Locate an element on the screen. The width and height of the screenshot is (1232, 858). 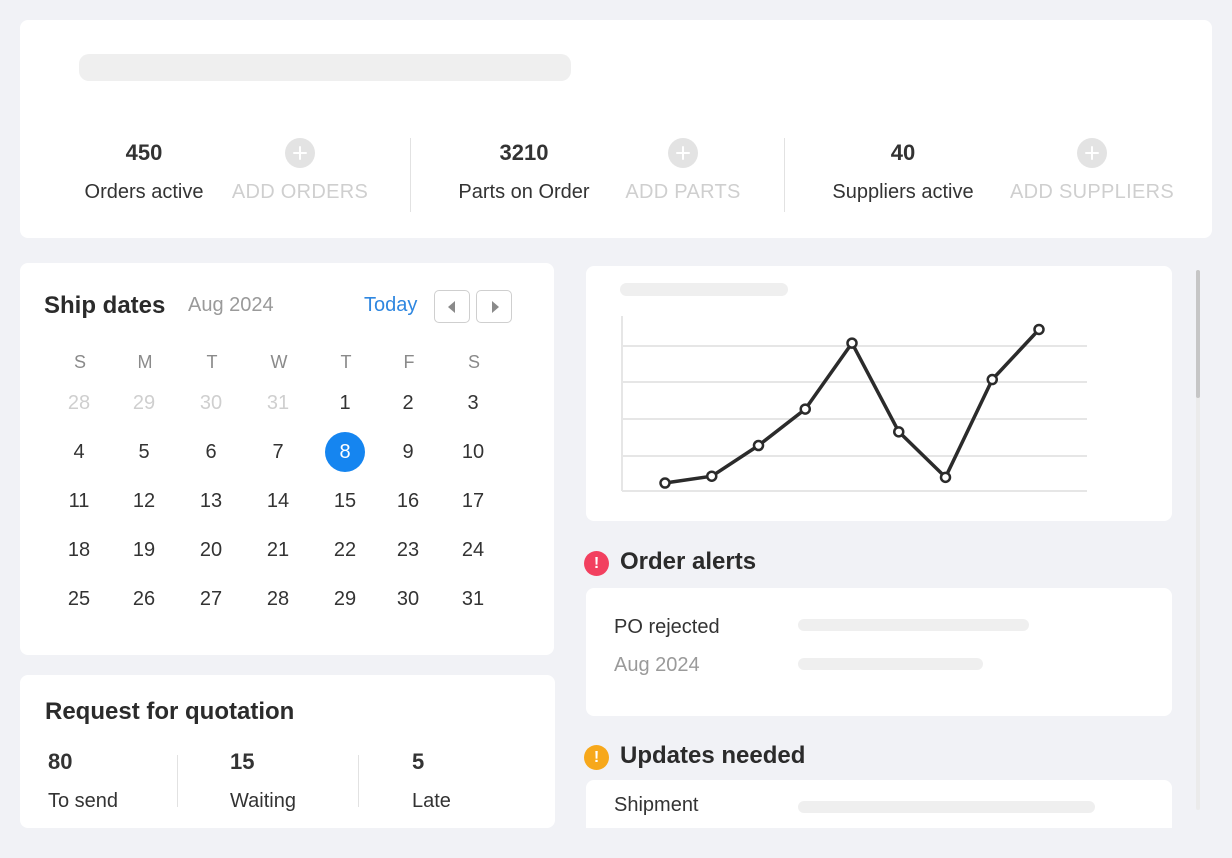
orders-active-label: Orders active is located at coordinates (144, 192).